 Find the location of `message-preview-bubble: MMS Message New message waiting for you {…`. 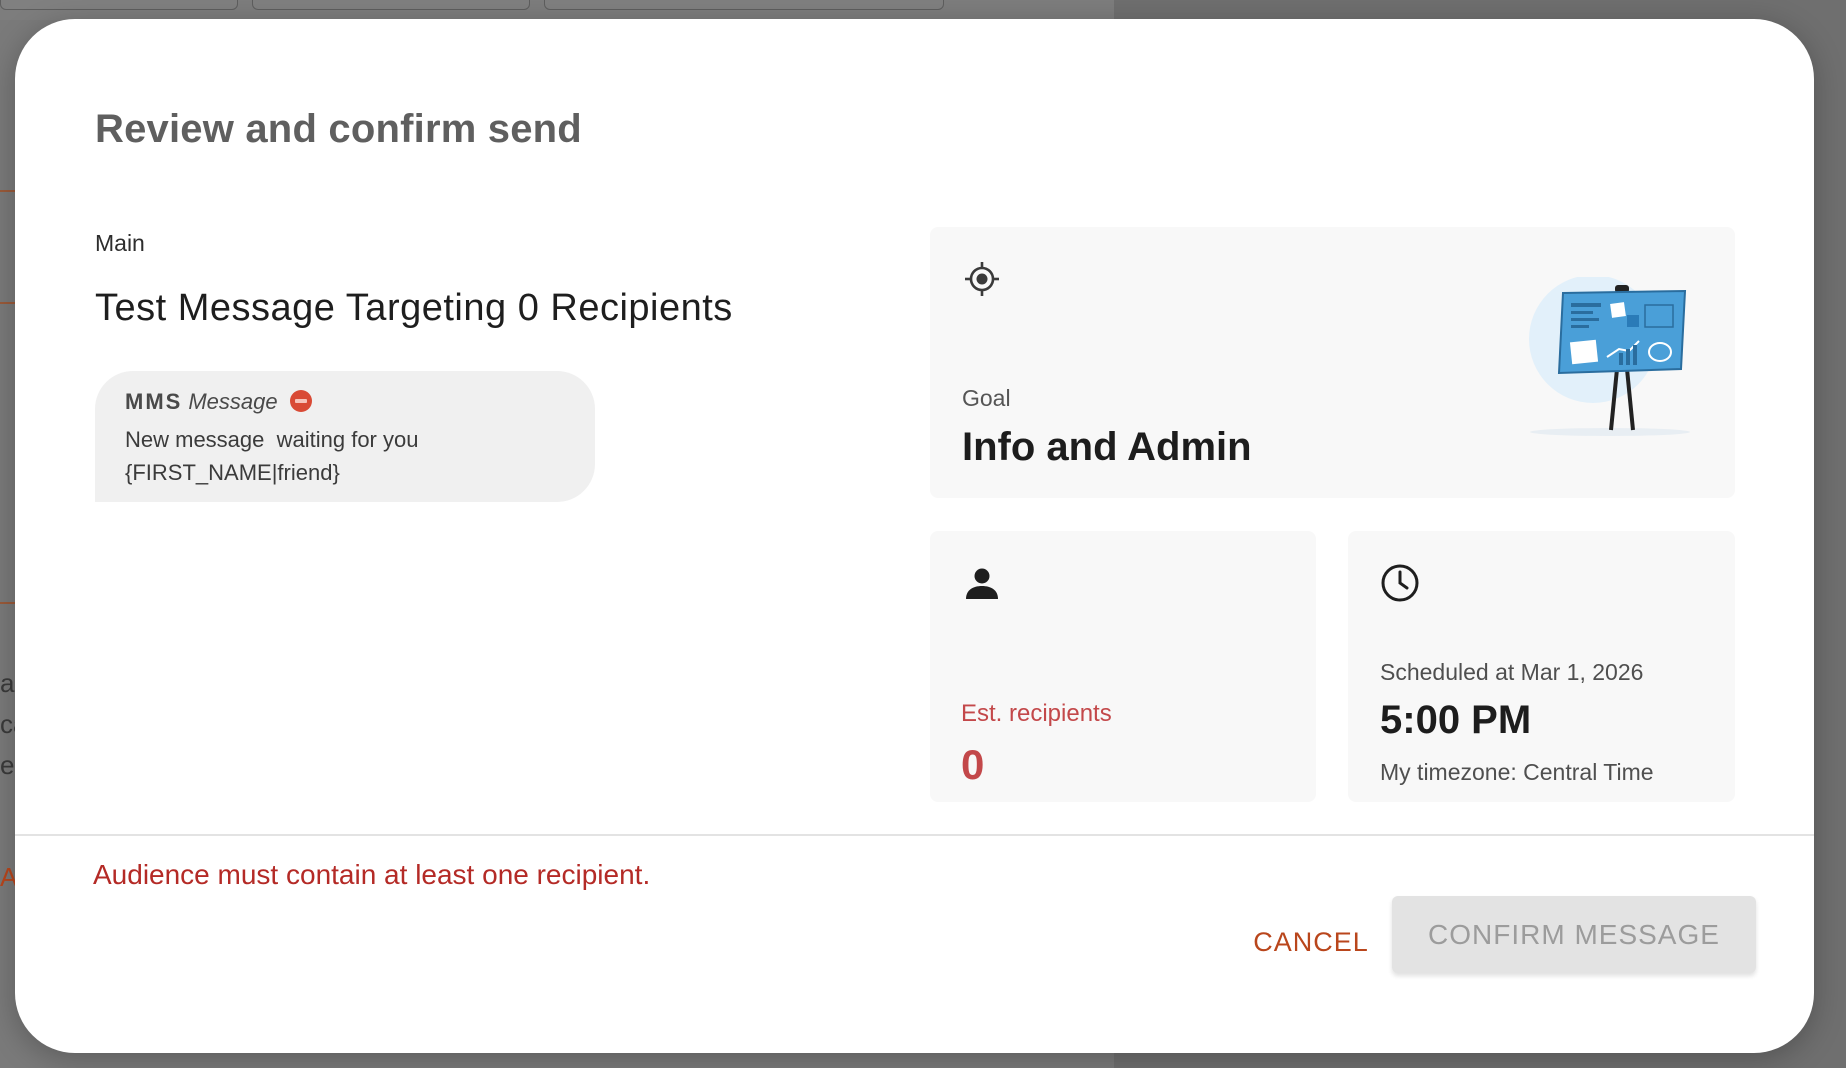

message-preview-bubble: MMS Message New message waiting for you {… is located at coordinates (345, 436).